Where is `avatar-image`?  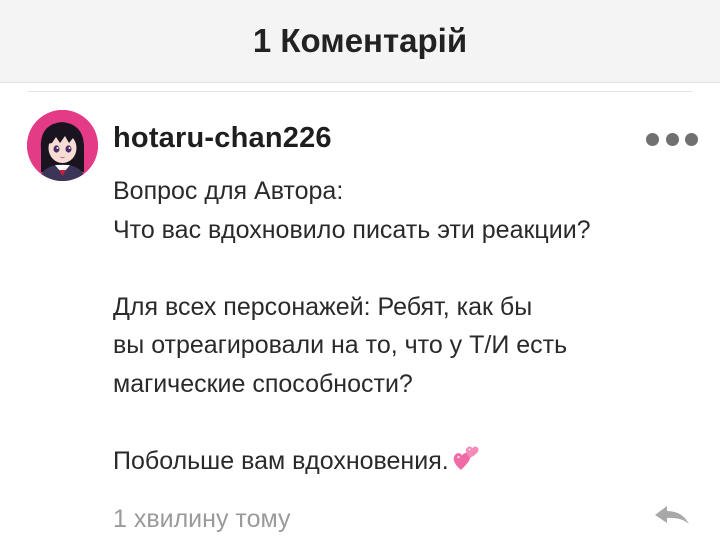 avatar-image is located at coordinates (62, 145).